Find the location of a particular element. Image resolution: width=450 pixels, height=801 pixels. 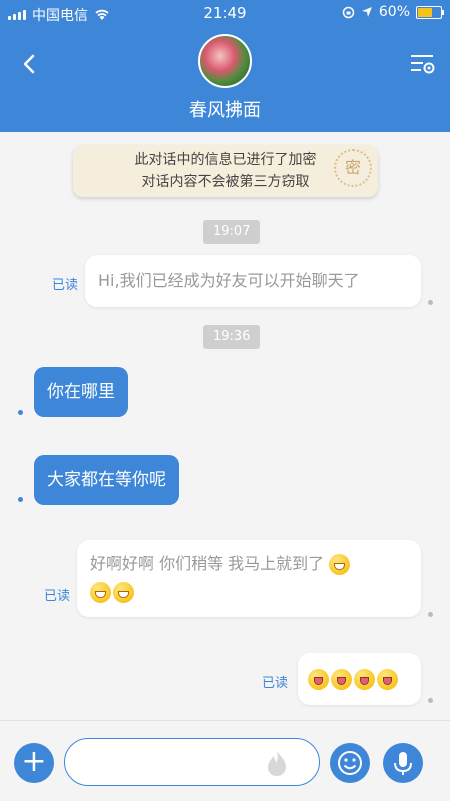

message-bubble-incoming: 大家都在等你呢 is located at coordinates (106, 480).